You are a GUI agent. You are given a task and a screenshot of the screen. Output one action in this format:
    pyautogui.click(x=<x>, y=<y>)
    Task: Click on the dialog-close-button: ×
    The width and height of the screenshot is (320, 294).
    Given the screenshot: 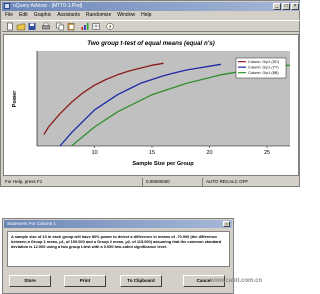 What is the action you would take?
    pyautogui.click(x=226, y=224)
    